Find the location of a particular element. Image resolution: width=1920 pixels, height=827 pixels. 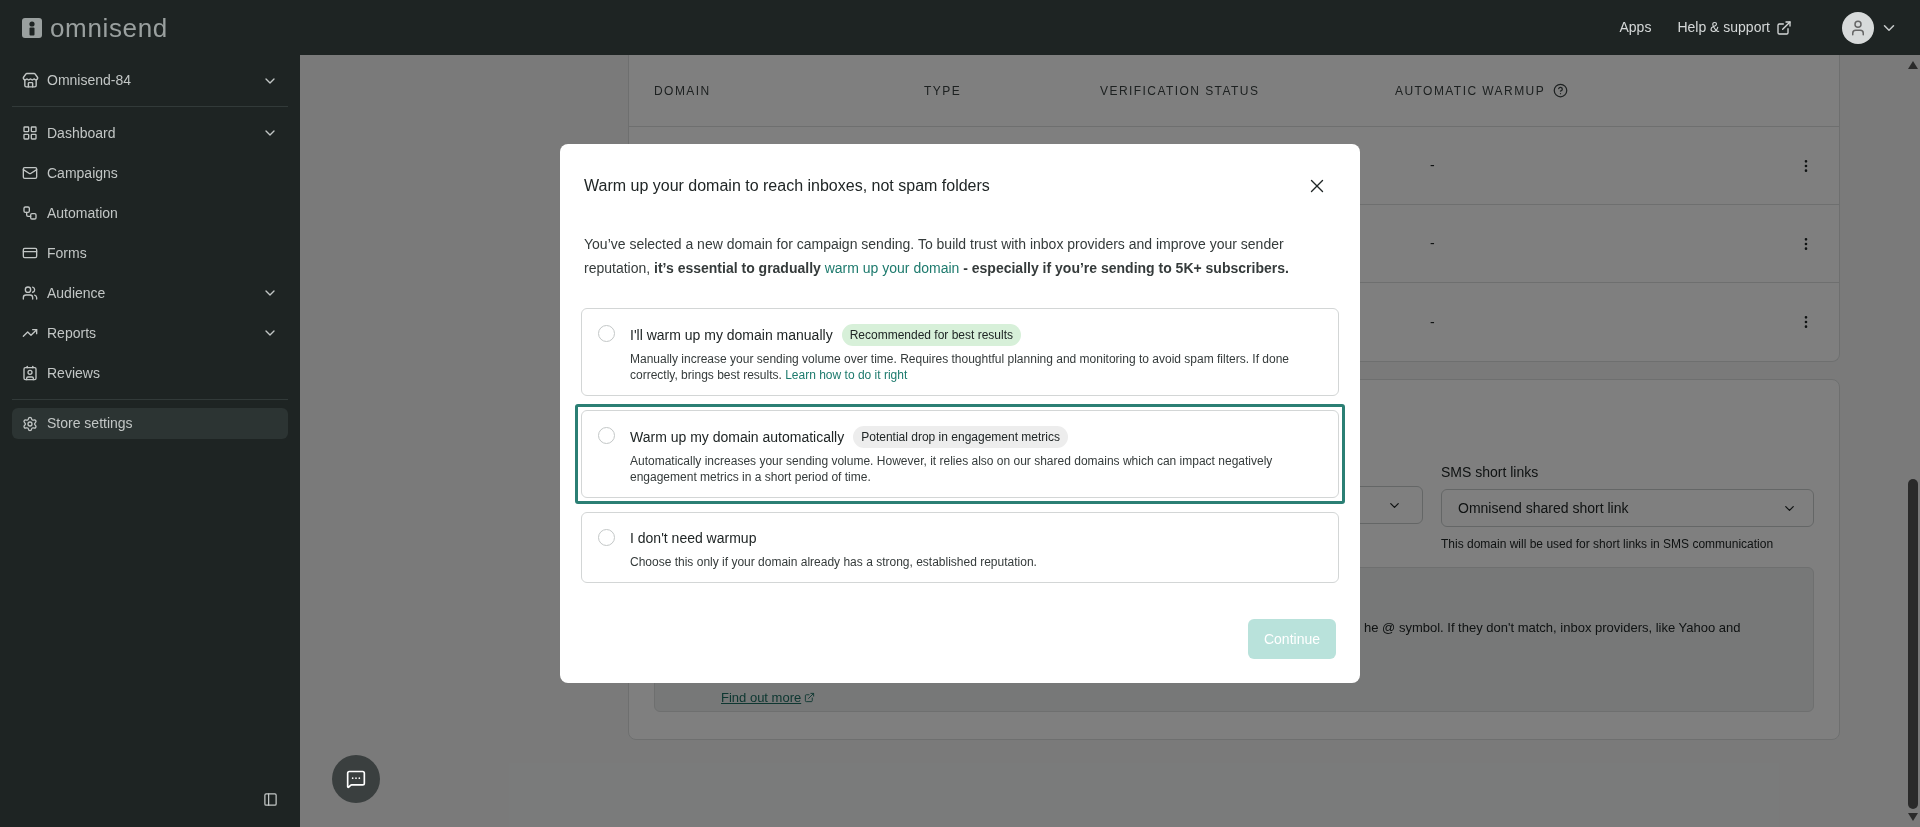

nav-item: Automation is located at coordinates (150, 213).